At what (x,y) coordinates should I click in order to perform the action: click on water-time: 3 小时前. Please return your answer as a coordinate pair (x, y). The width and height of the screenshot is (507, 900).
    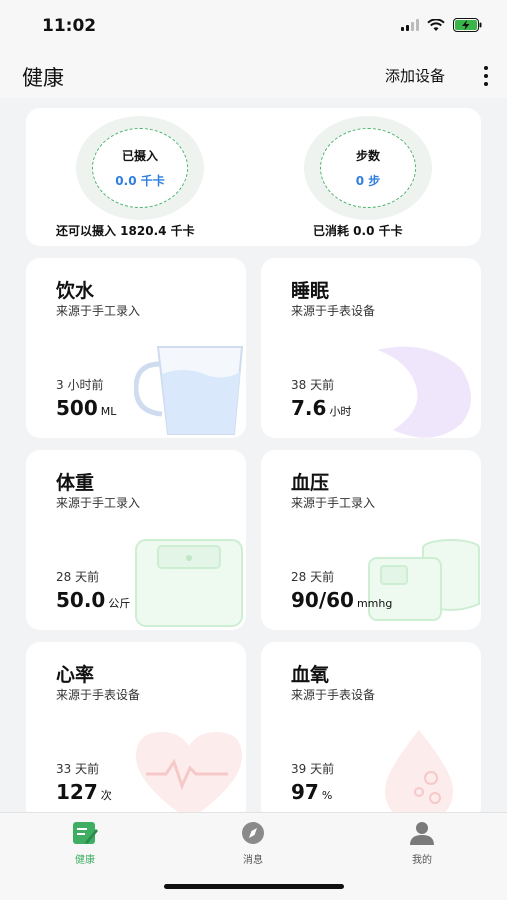
    Looking at the image, I should click on (80, 385).